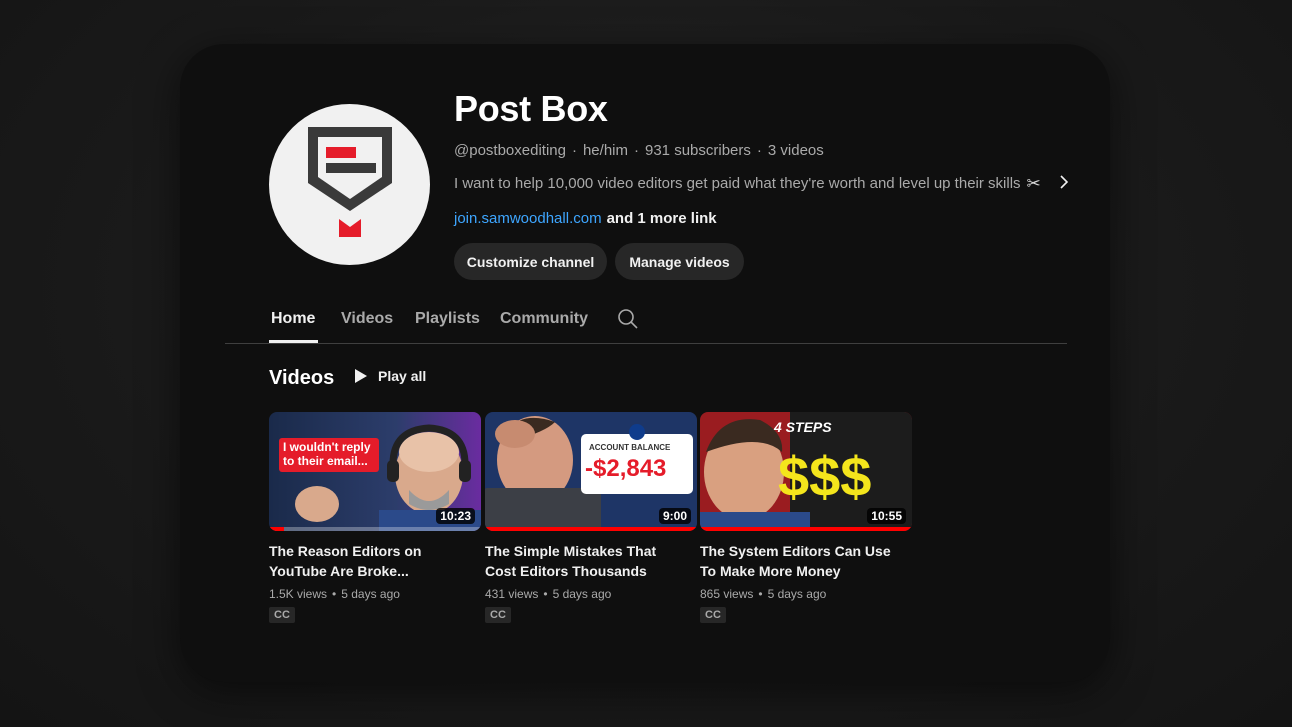 This screenshot has height=727, width=1292. What do you see at coordinates (795, 150) in the screenshot?
I see `video-count: 3 videos` at bounding box center [795, 150].